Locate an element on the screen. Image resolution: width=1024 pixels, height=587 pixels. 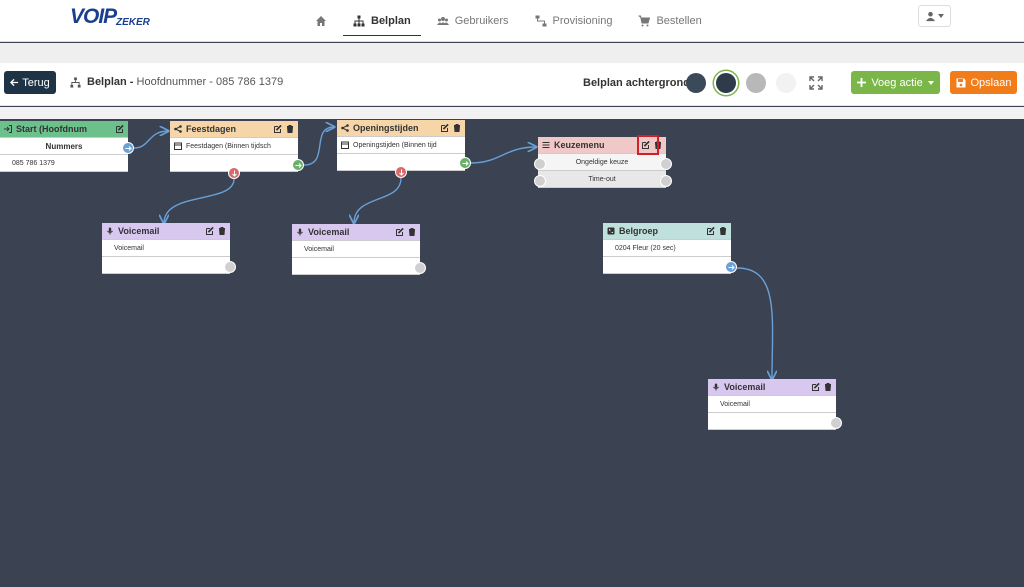
bg-swatch-grey is located at coordinates (756, 83).